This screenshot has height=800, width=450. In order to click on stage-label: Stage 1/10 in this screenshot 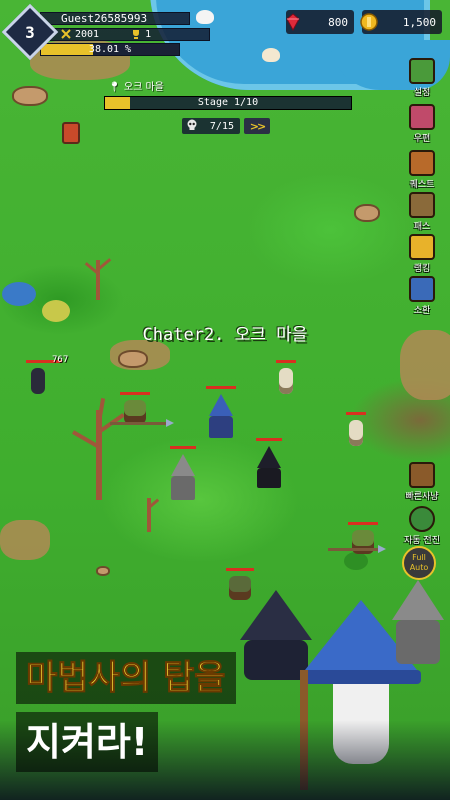, I will do `click(228, 102)`.